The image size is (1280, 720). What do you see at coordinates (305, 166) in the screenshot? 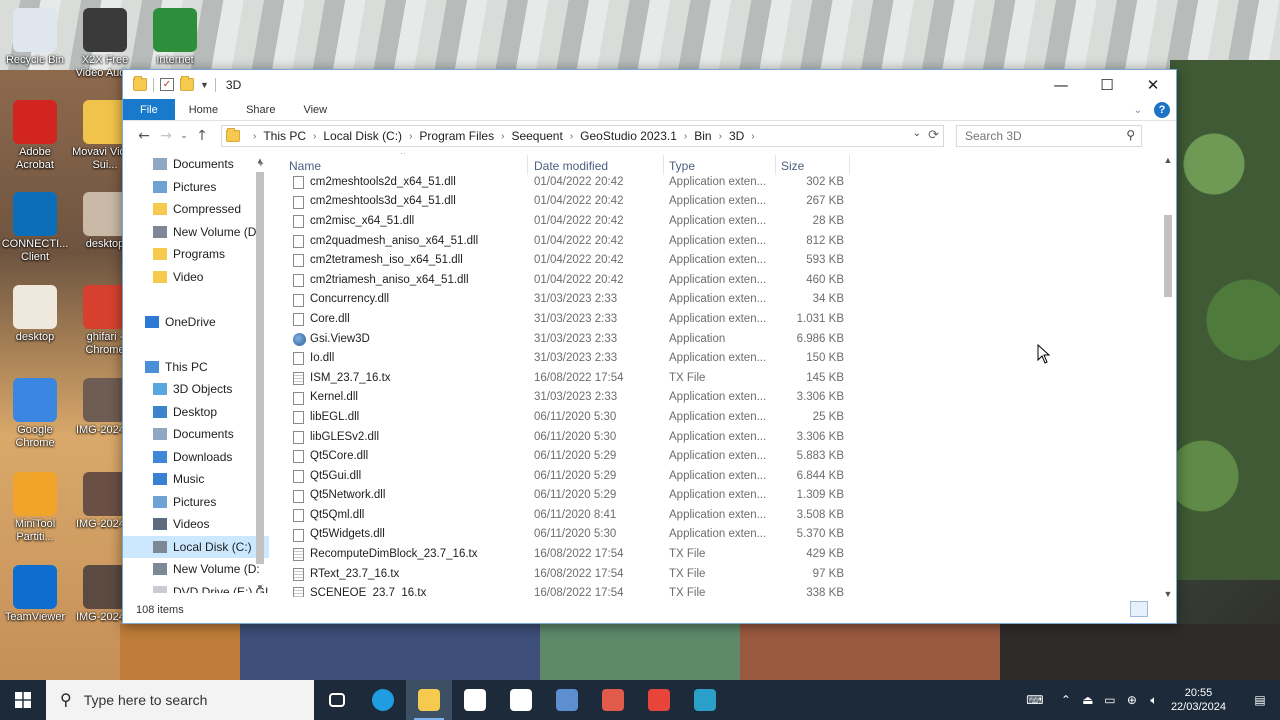
I see `column-name: Name` at bounding box center [305, 166].